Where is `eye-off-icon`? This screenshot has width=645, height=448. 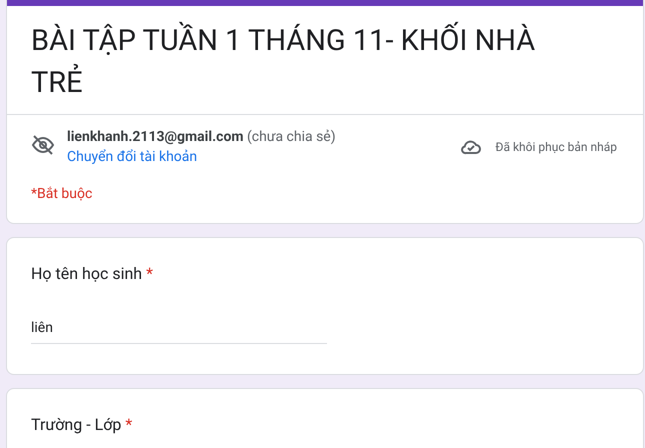 eye-off-icon is located at coordinates (43, 145).